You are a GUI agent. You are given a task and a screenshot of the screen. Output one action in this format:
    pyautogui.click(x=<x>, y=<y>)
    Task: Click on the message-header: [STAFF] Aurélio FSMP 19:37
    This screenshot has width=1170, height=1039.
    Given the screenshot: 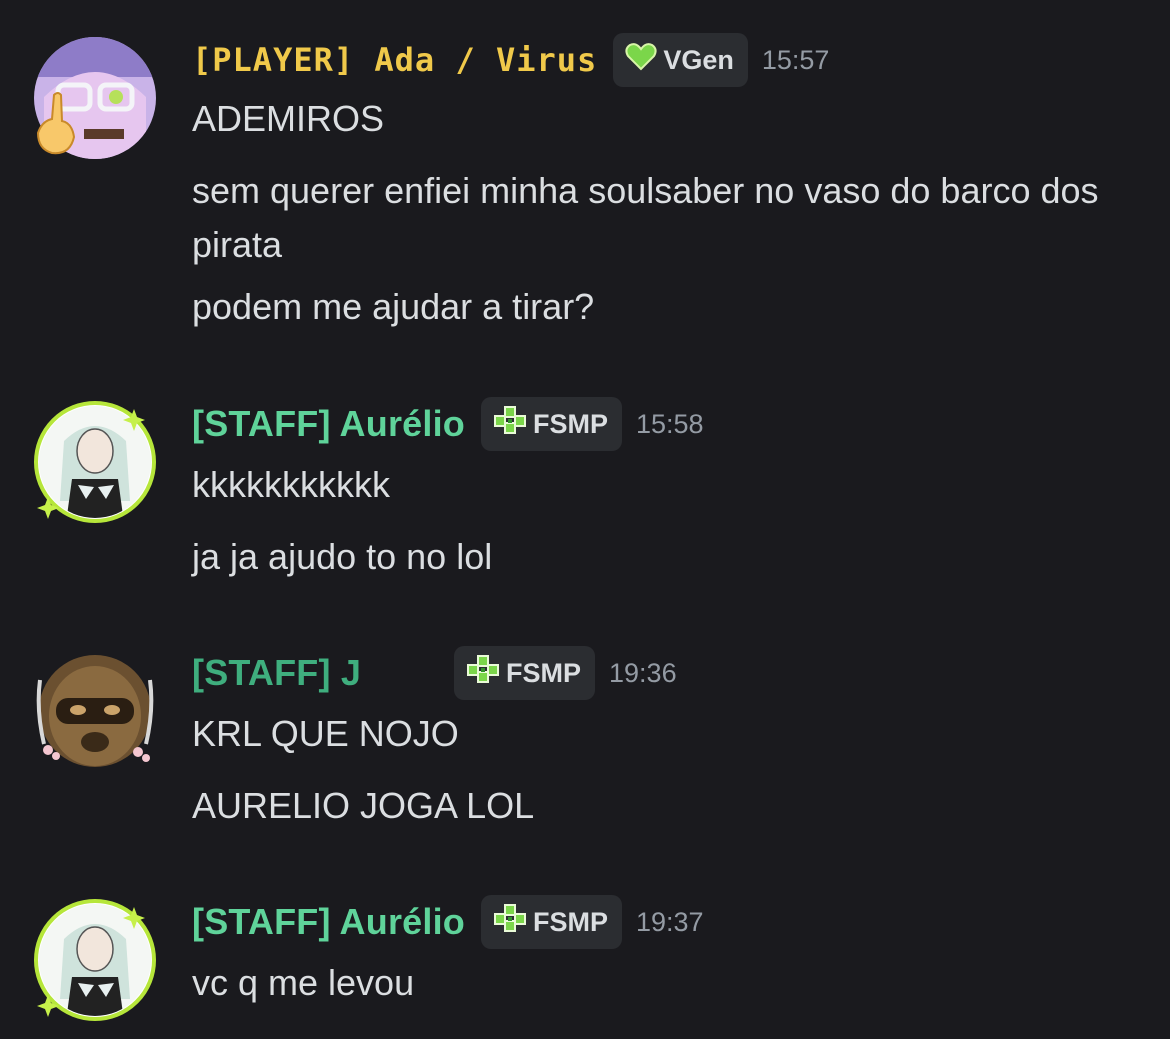 What is the action you would take?
    pyautogui.click(x=448, y=922)
    